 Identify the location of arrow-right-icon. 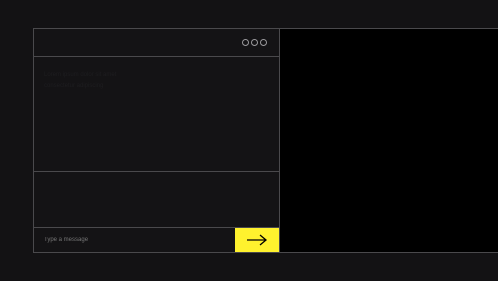
(257, 240).